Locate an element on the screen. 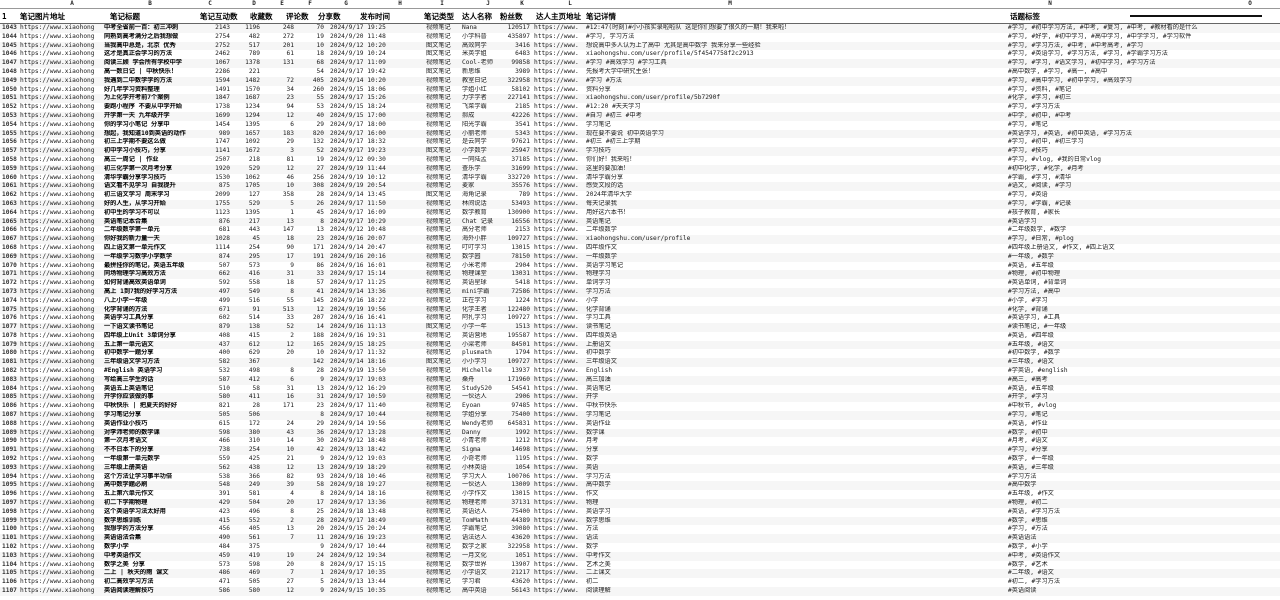 The height and width of the screenshot is (600, 1280). topics-cell: #二年级数学, #数学 is located at coordinates (1143, 230).